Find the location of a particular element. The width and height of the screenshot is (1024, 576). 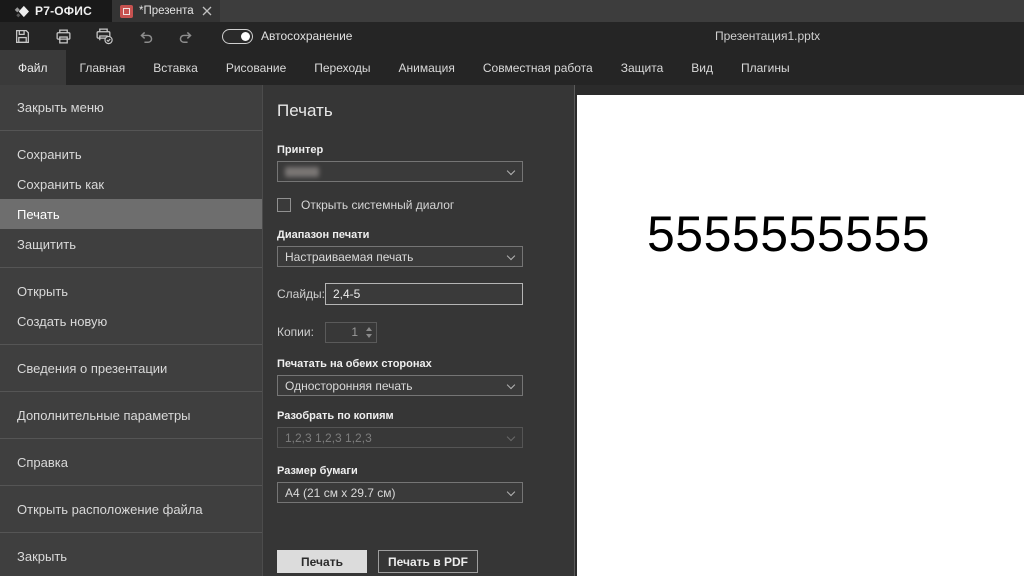

copies-value: 1 is located at coordinates (354, 332).